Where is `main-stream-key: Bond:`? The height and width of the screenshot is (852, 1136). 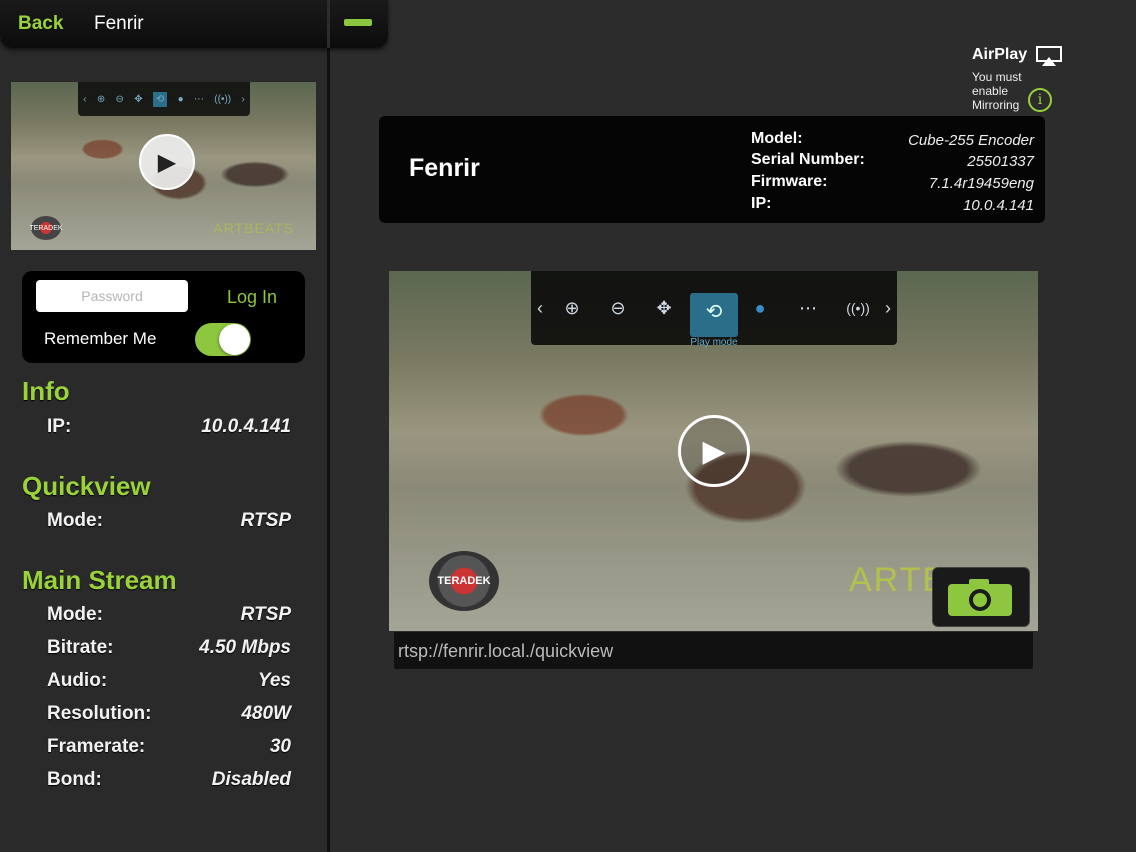 main-stream-key: Bond: is located at coordinates (74, 779).